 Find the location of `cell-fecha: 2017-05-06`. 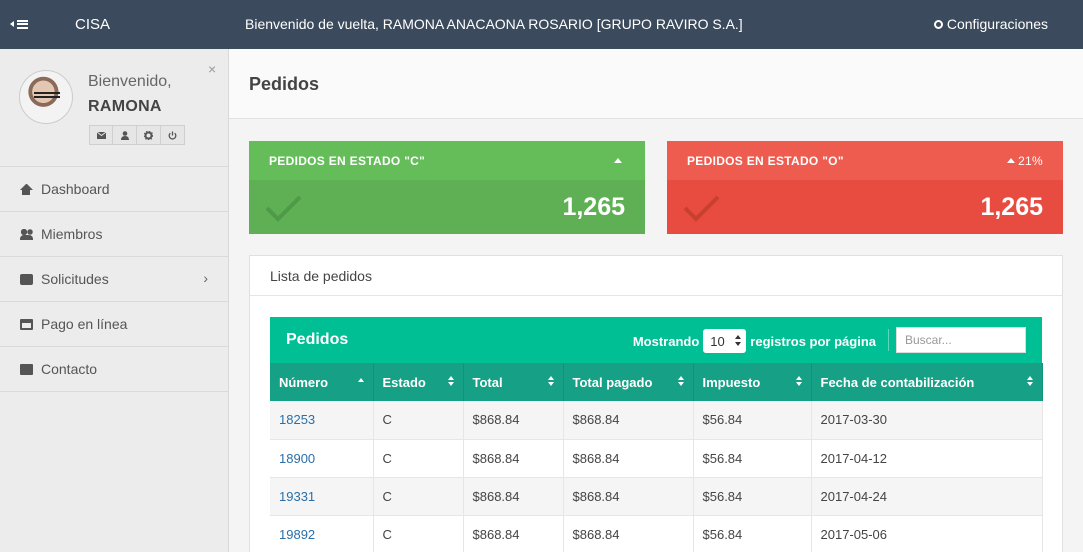

cell-fecha: 2017-05-06 is located at coordinates (927, 533).